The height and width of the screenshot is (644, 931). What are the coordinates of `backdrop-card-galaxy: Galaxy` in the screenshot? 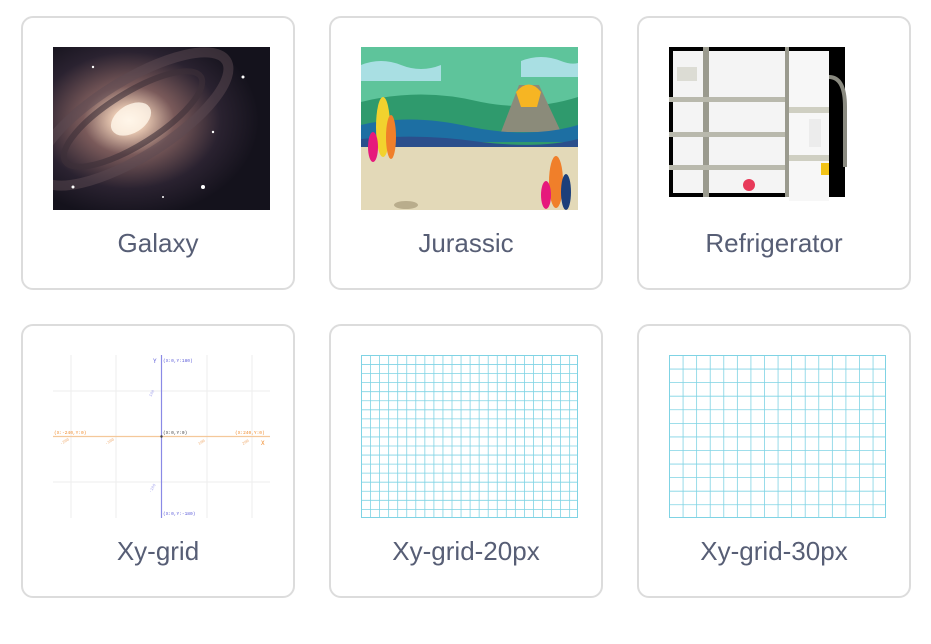 It's located at (158, 153).